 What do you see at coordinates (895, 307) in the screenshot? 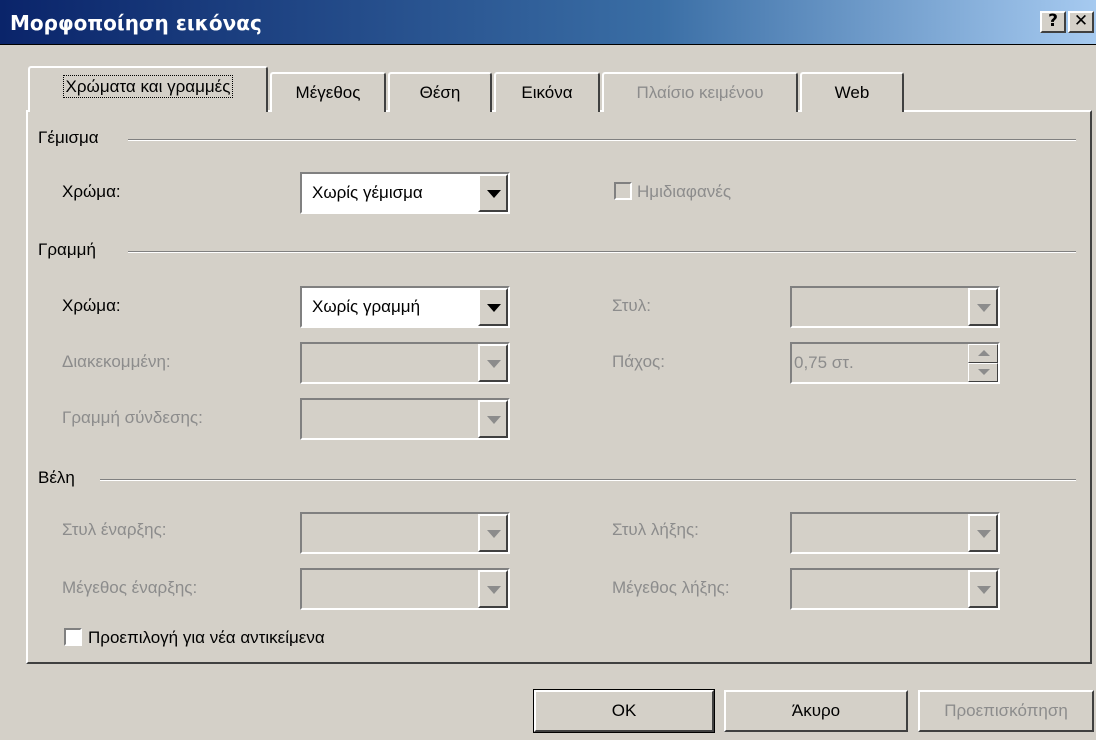
I see `line-style-dropdown` at bounding box center [895, 307].